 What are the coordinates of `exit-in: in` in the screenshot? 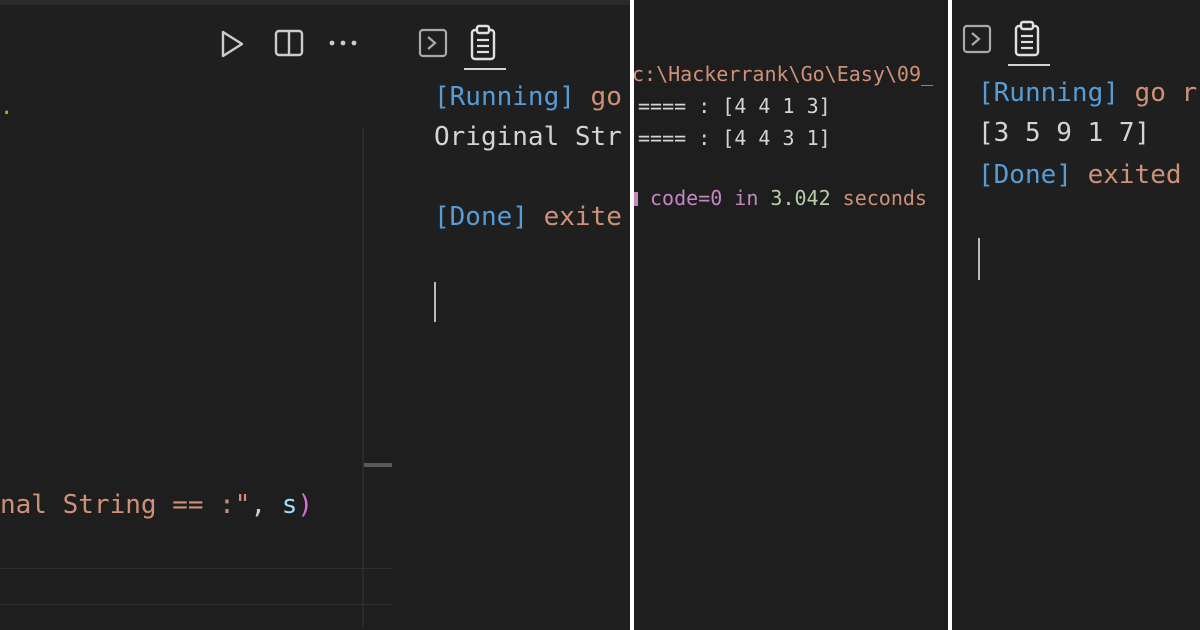 It's located at (746, 198).